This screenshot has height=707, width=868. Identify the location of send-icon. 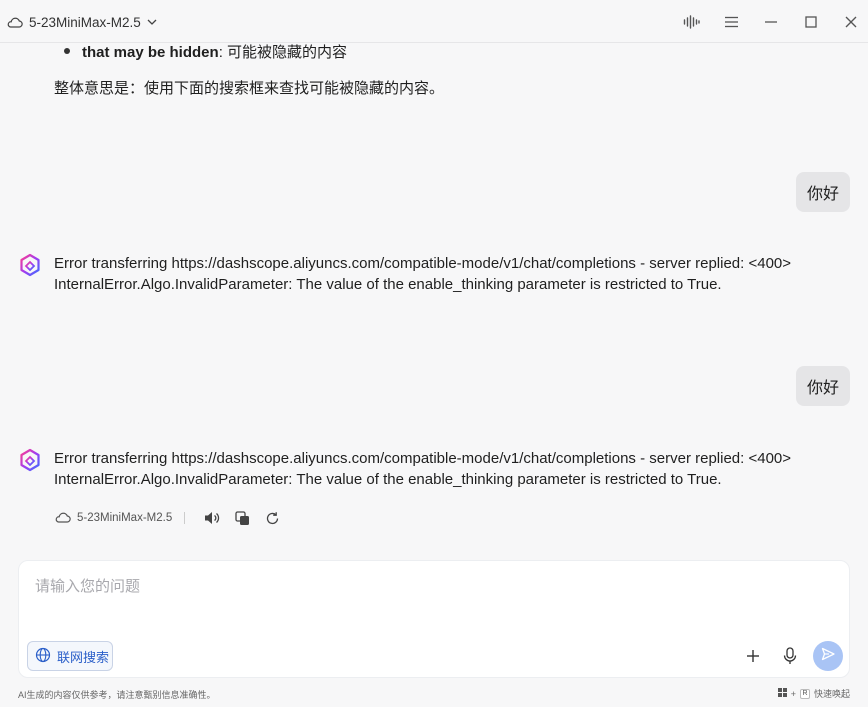
(828, 656).